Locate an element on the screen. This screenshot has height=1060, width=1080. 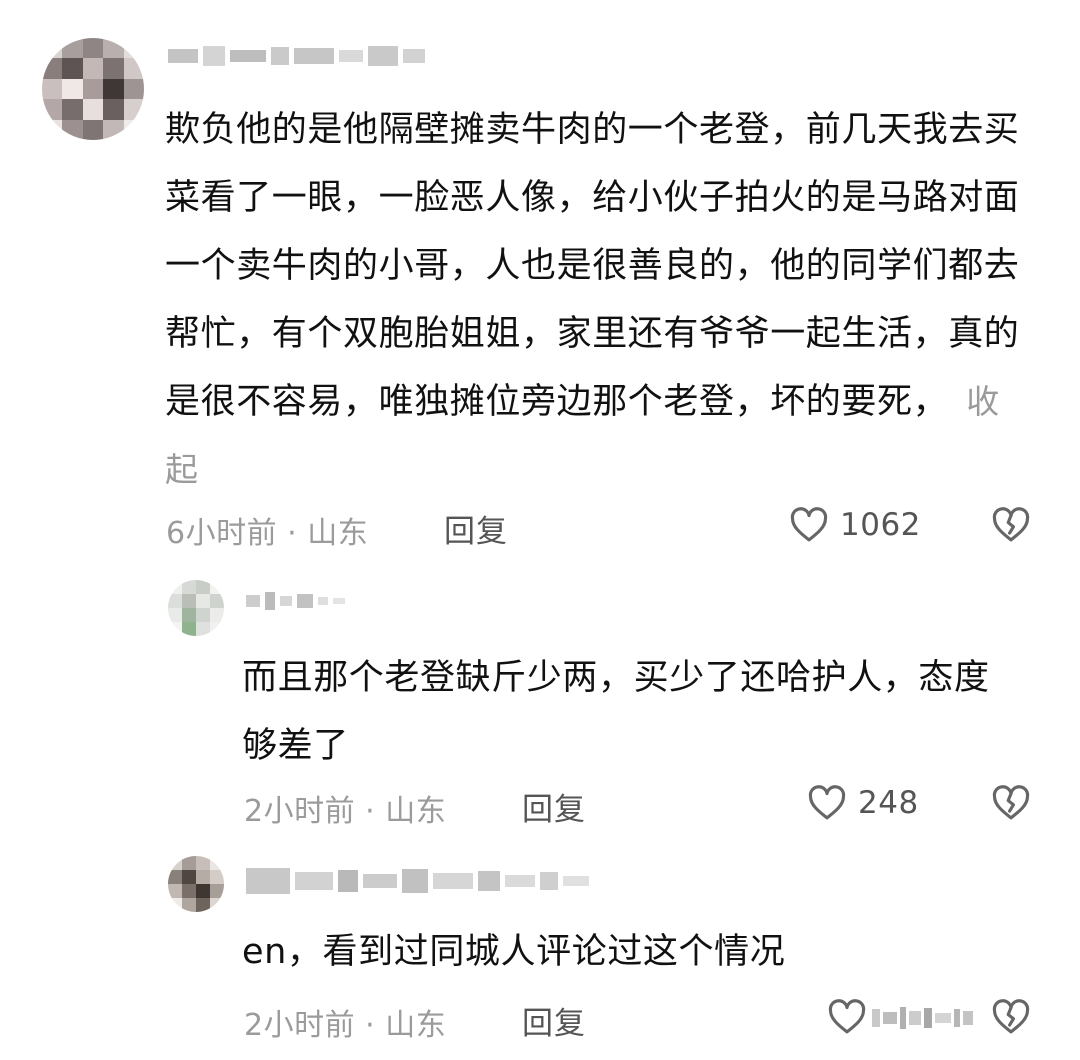
comment-text: en，看到过同城人评论过这个情况 is located at coordinates (514, 952).